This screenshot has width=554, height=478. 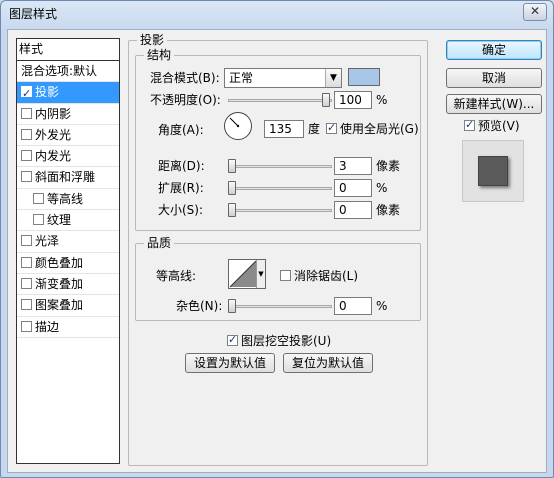 What do you see at coordinates (499, 126) in the screenshot?
I see `preview-label: 预览(V)` at bounding box center [499, 126].